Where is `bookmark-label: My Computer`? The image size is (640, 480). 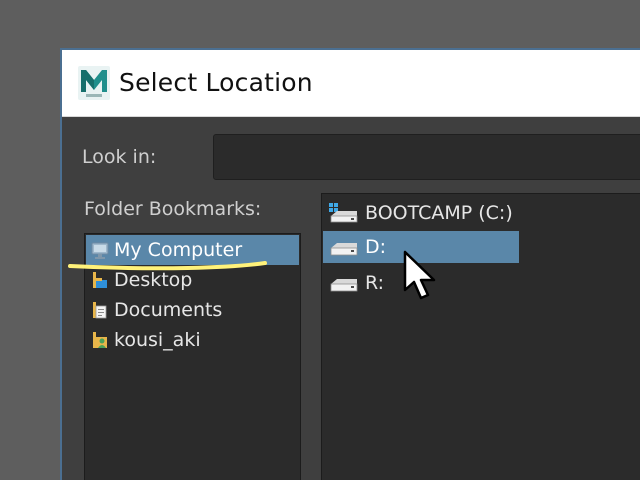
bookmark-label: My Computer is located at coordinates (178, 250).